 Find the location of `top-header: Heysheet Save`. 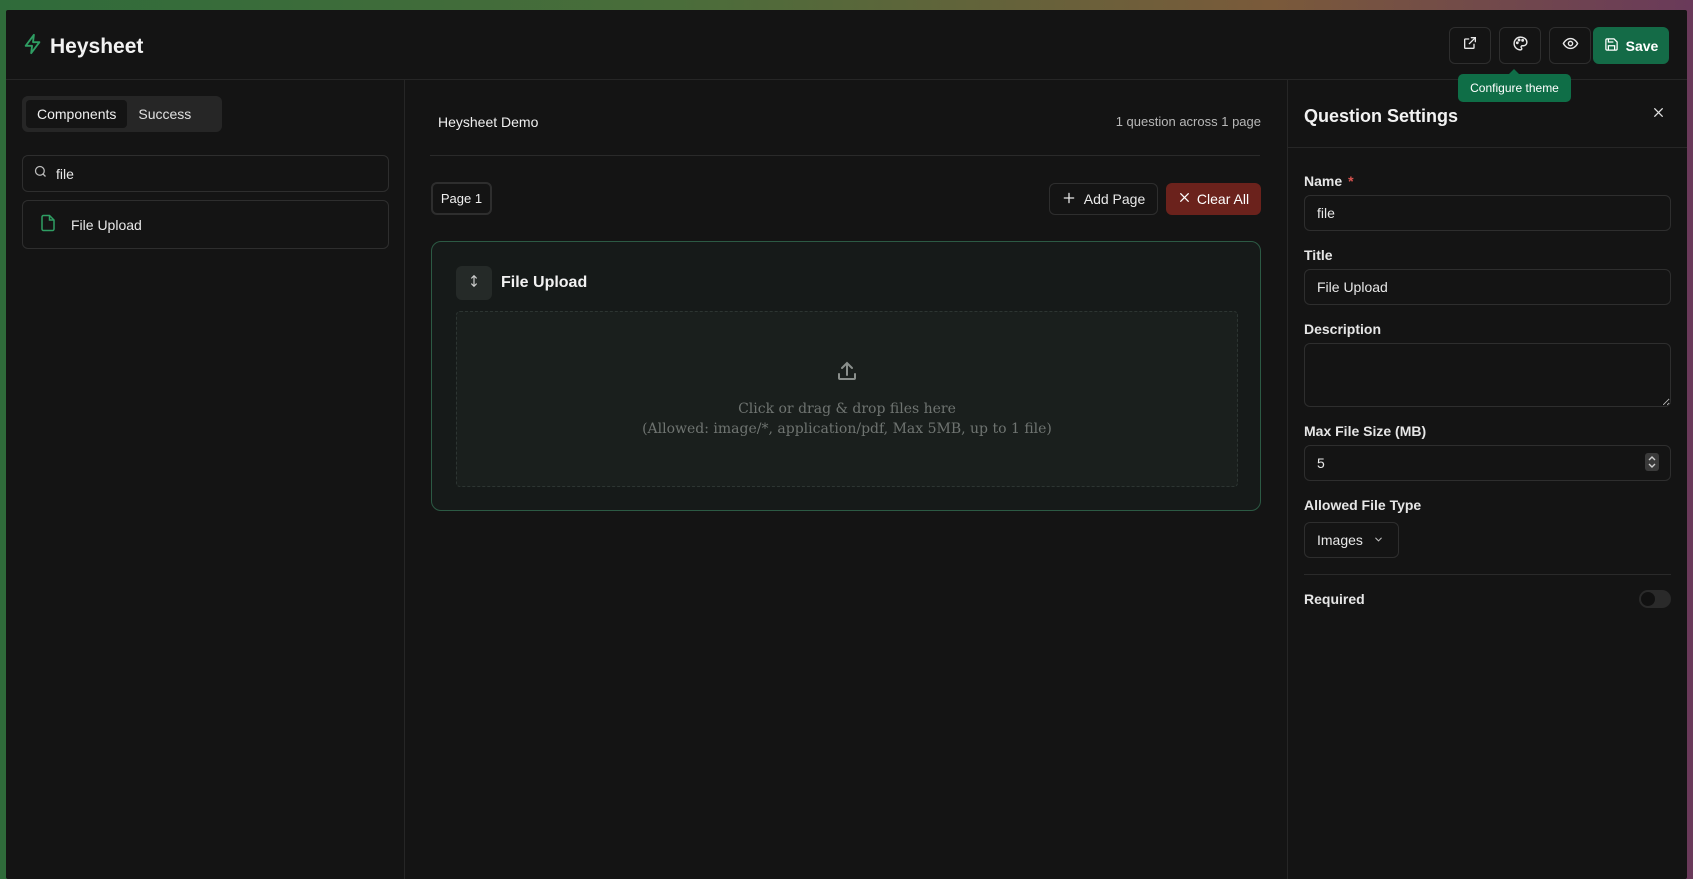

top-header: Heysheet Save is located at coordinates (846, 45).